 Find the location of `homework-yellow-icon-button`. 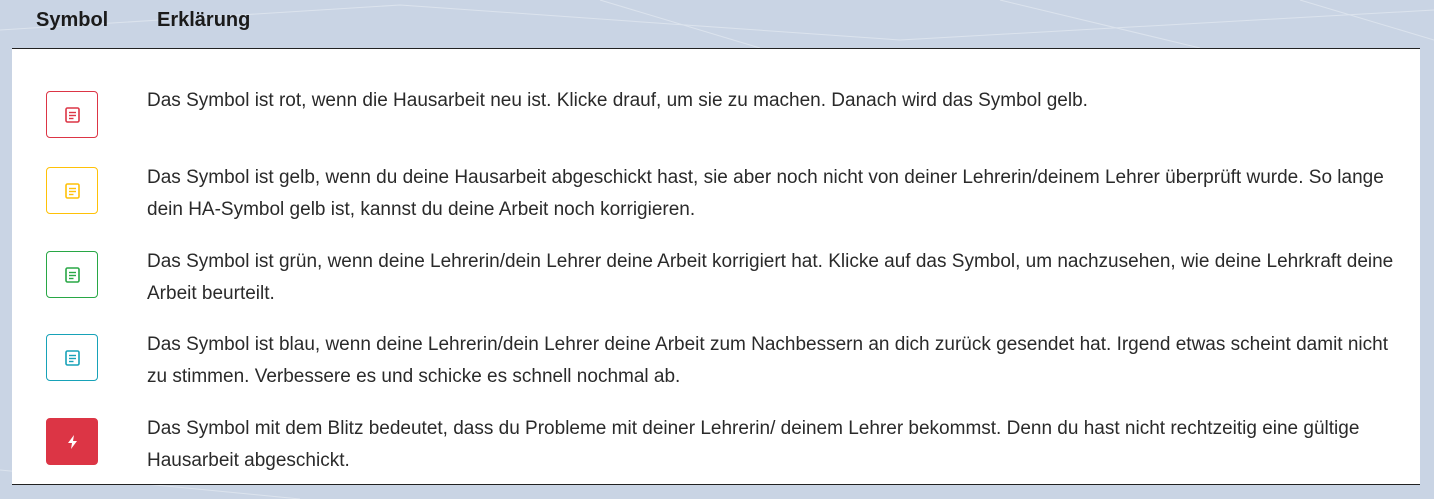

homework-yellow-icon-button is located at coordinates (72, 190).